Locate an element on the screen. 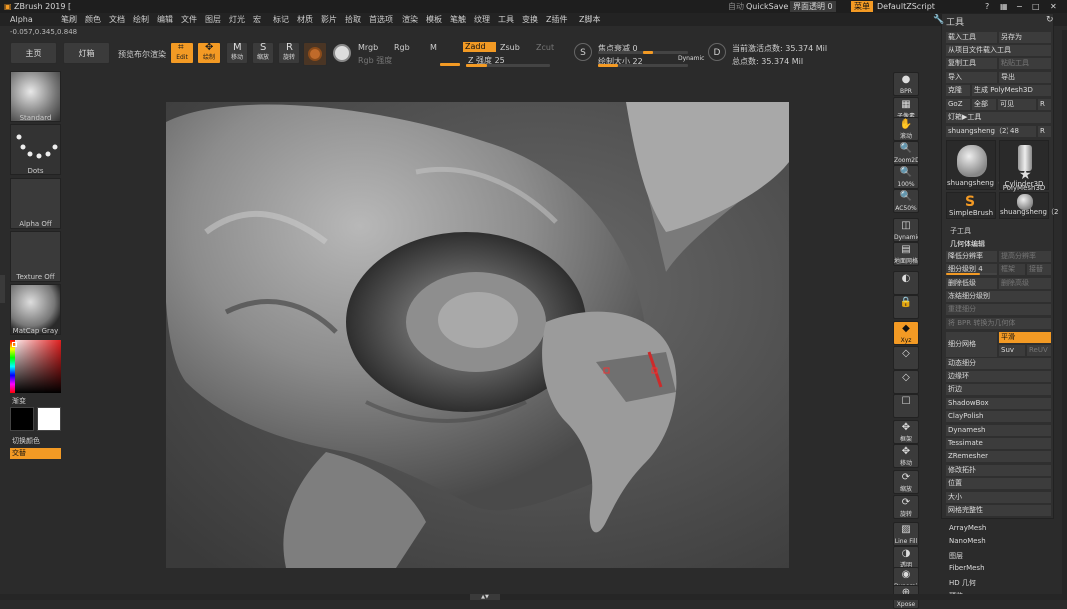 This screenshot has height=609, width=1067. menu-item: 模板 is located at coordinates (434, 19).